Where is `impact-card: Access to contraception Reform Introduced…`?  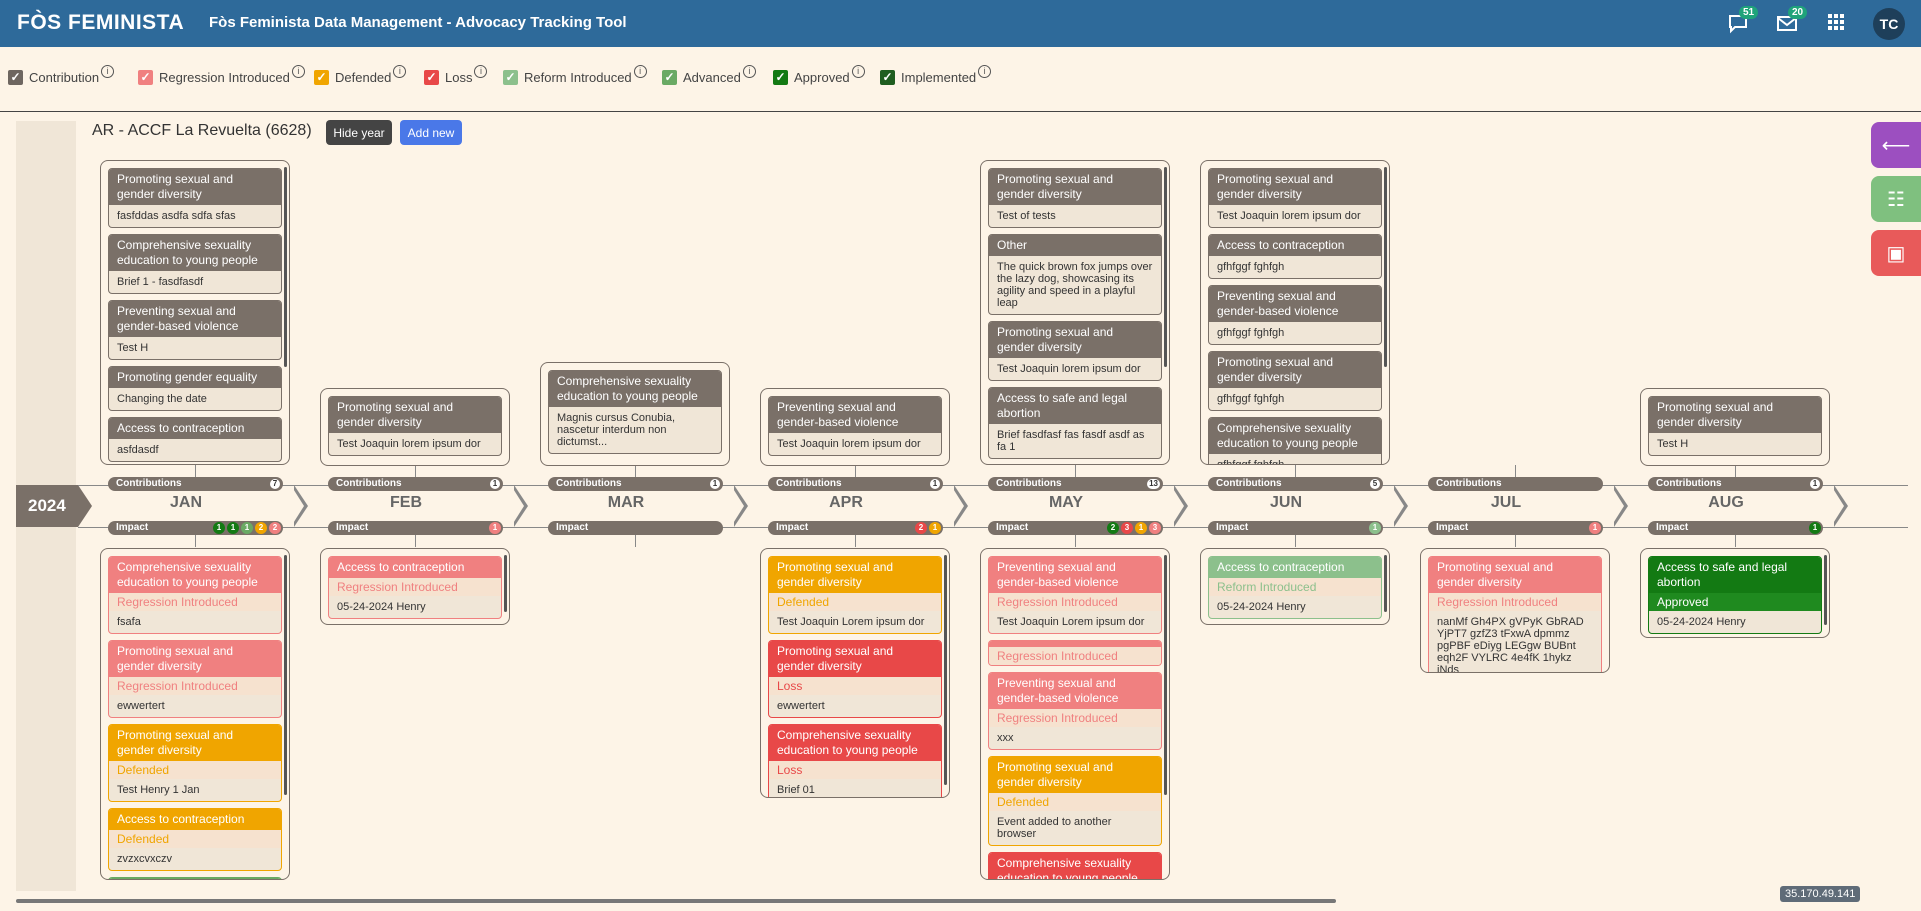 impact-card: Access to contraception Reform Introduced… is located at coordinates (1295, 587).